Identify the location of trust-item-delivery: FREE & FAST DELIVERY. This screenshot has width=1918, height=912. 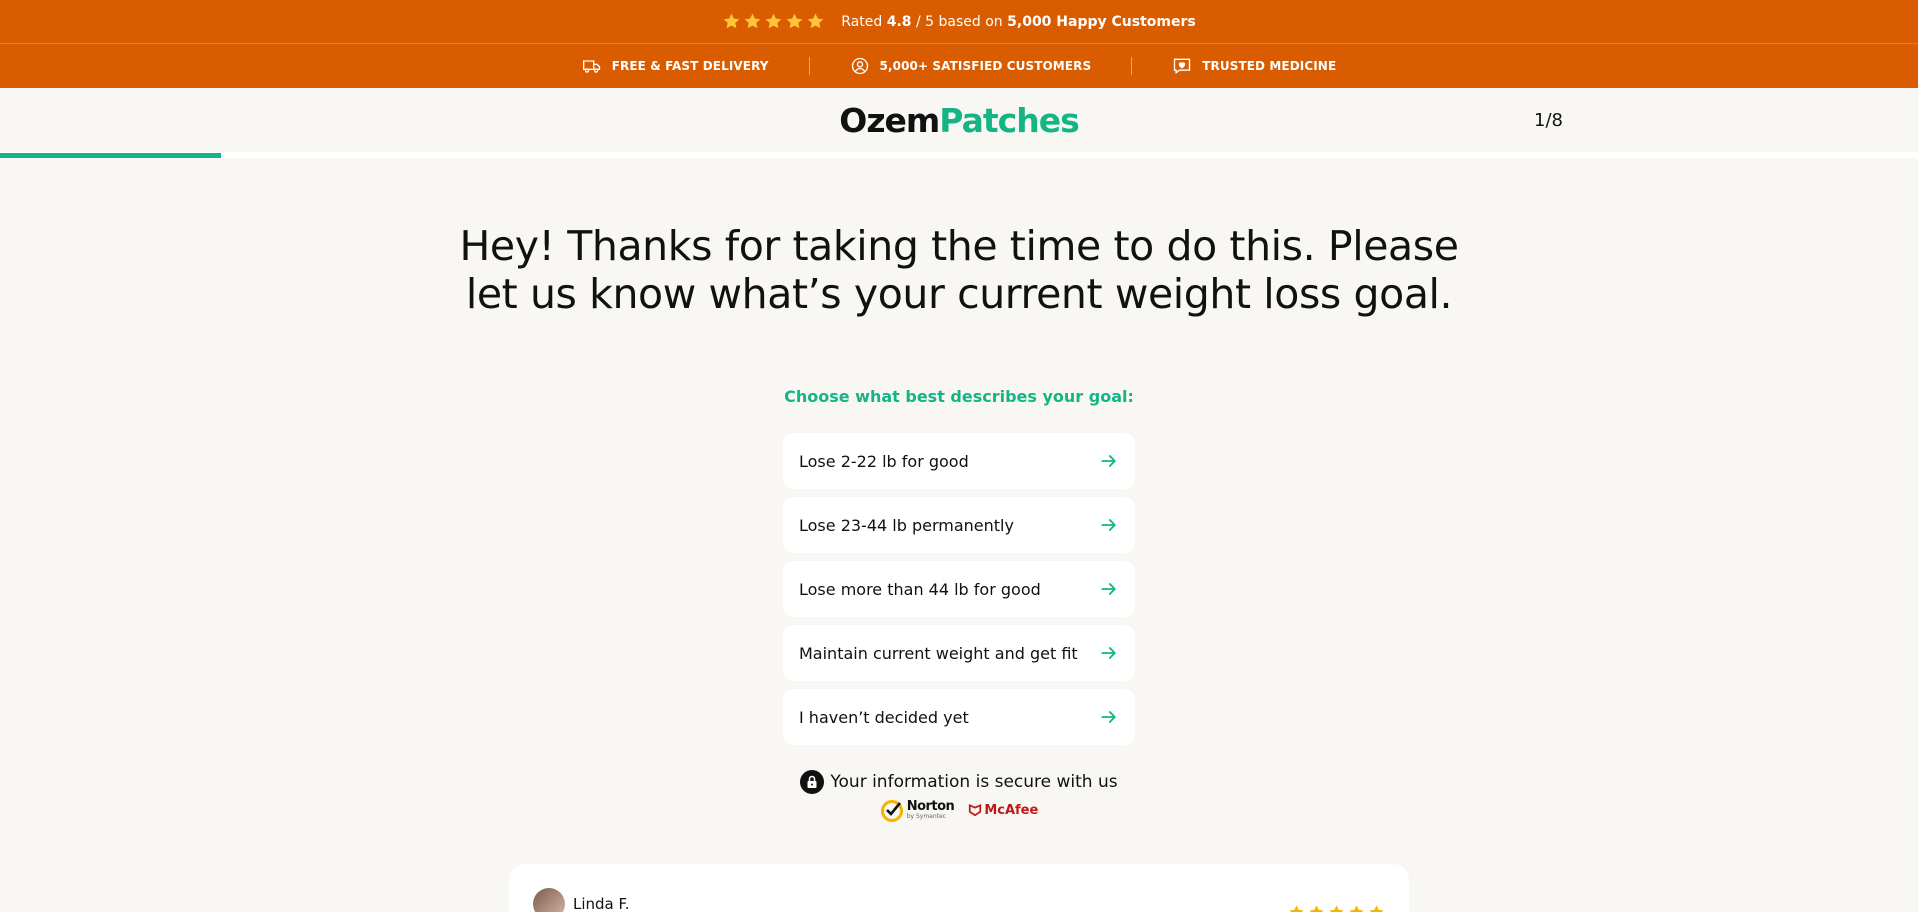
(675, 66).